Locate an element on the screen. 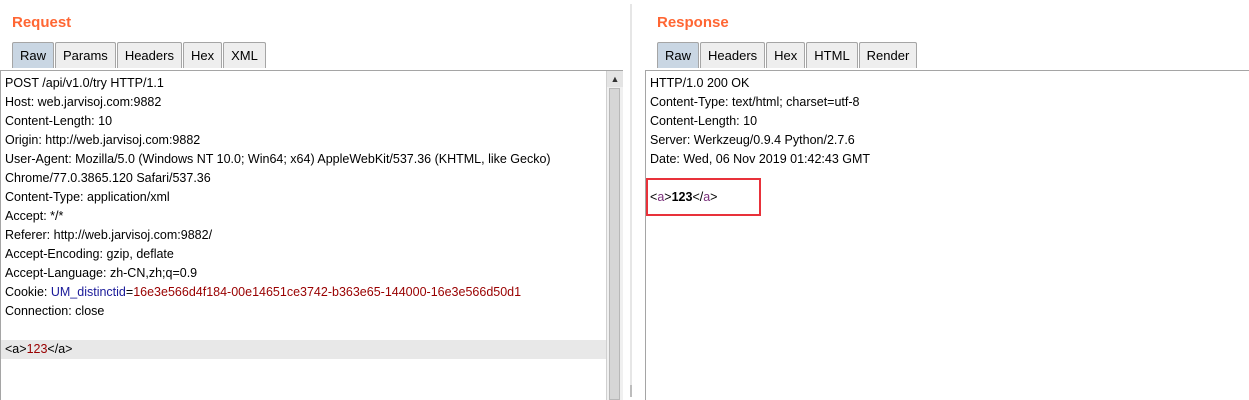 This screenshot has height=400, width=1249. pane-divider is located at coordinates (631, 200).